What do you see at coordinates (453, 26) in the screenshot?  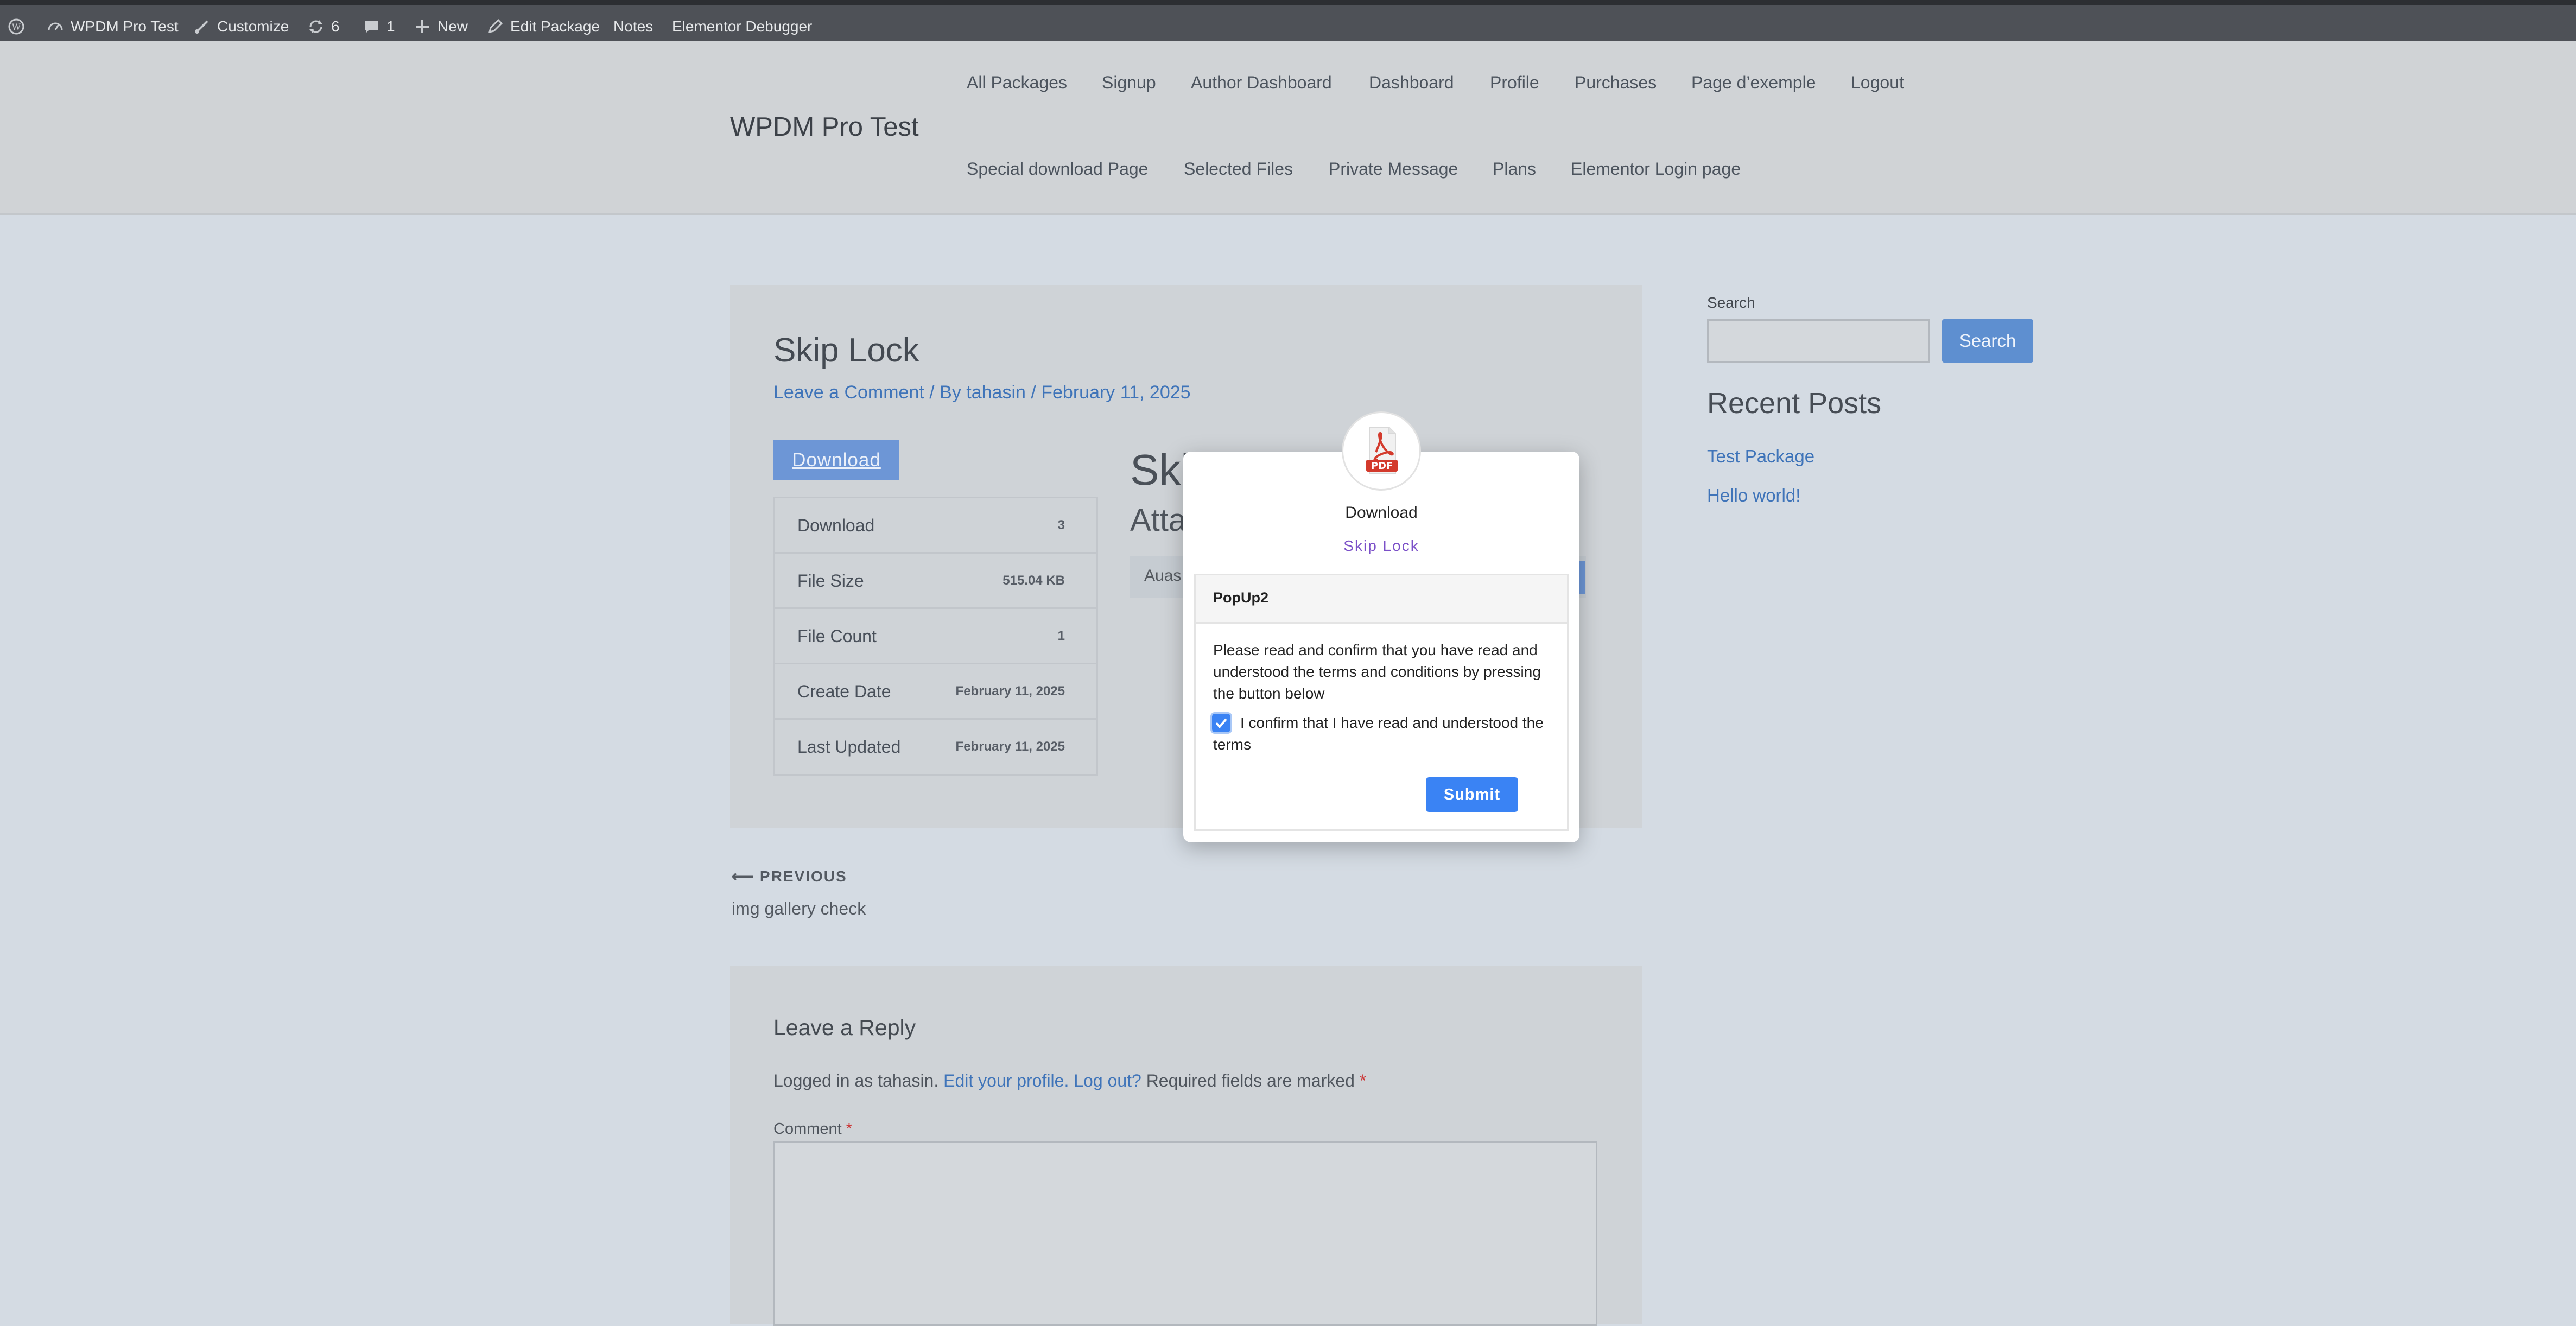 I see `admin-new-label: New` at bounding box center [453, 26].